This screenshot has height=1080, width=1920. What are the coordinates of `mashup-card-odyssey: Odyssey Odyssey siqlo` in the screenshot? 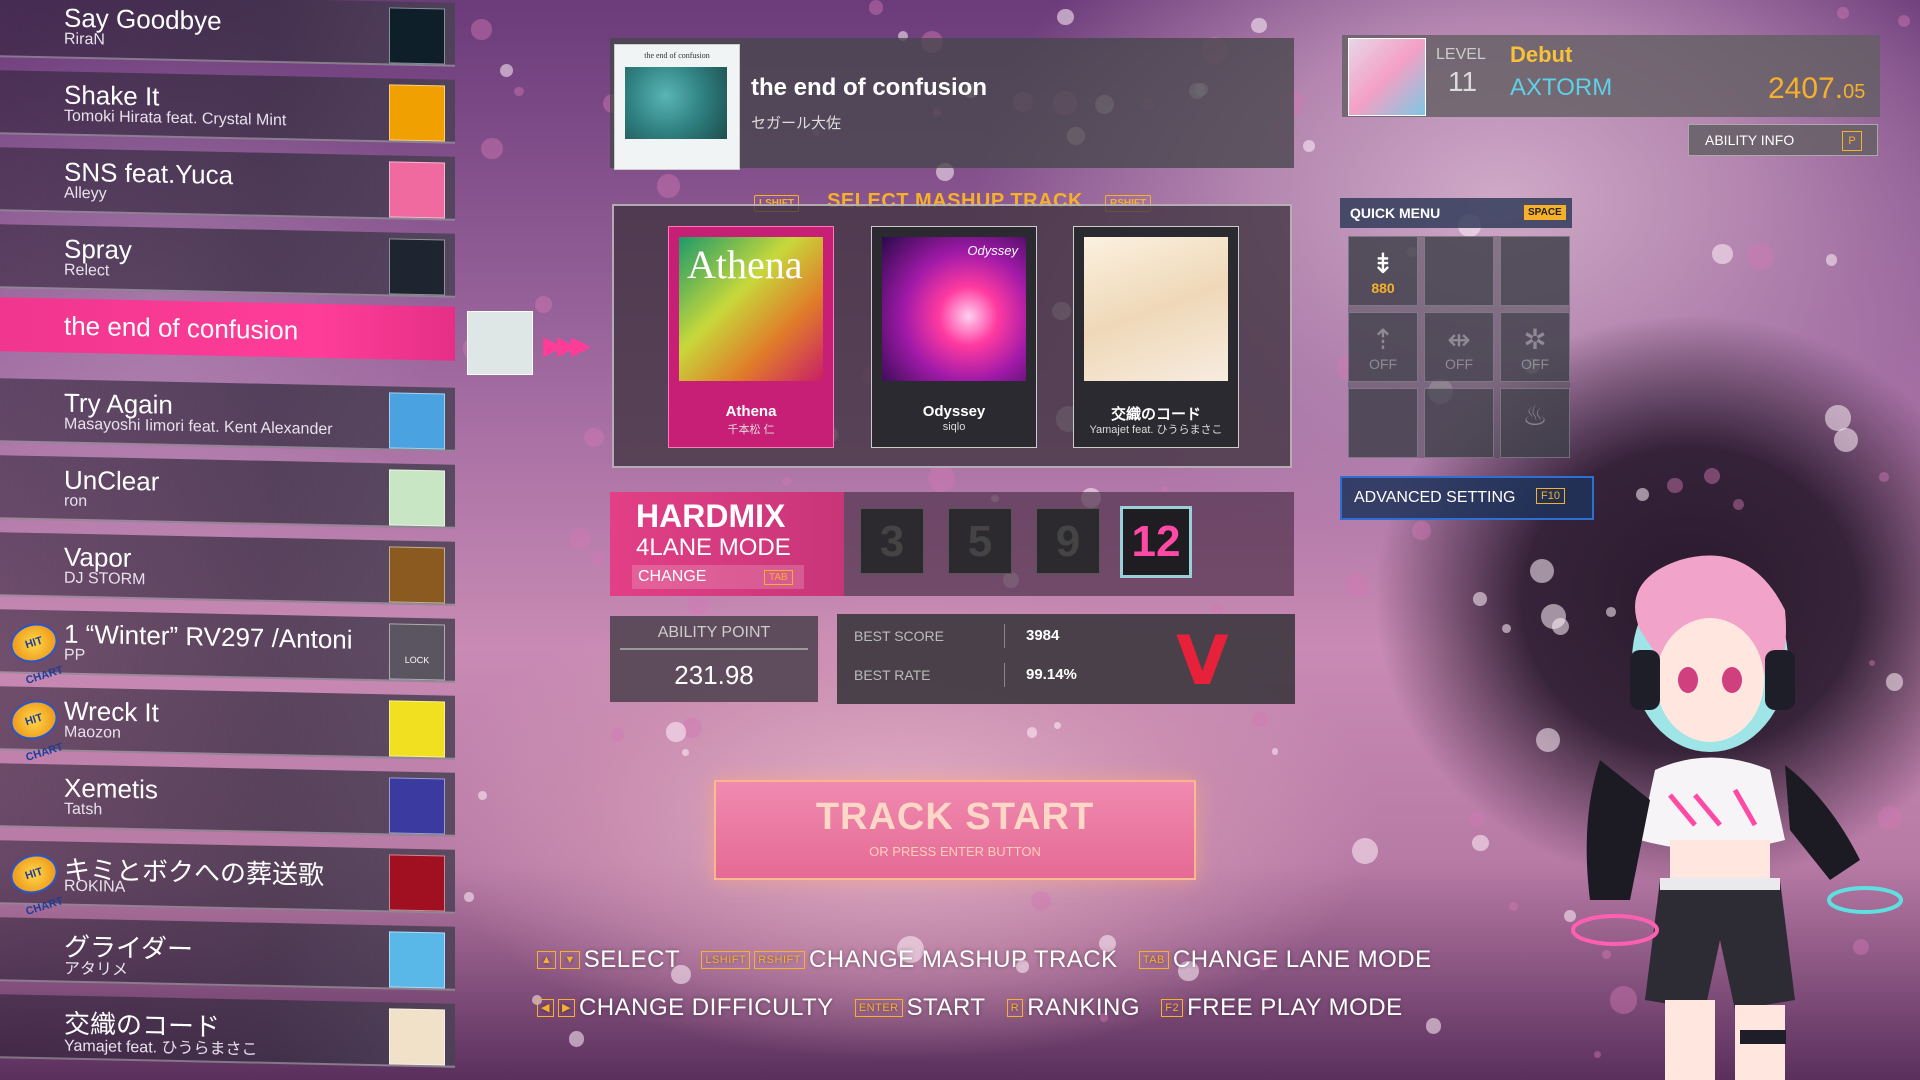 It's located at (954, 337).